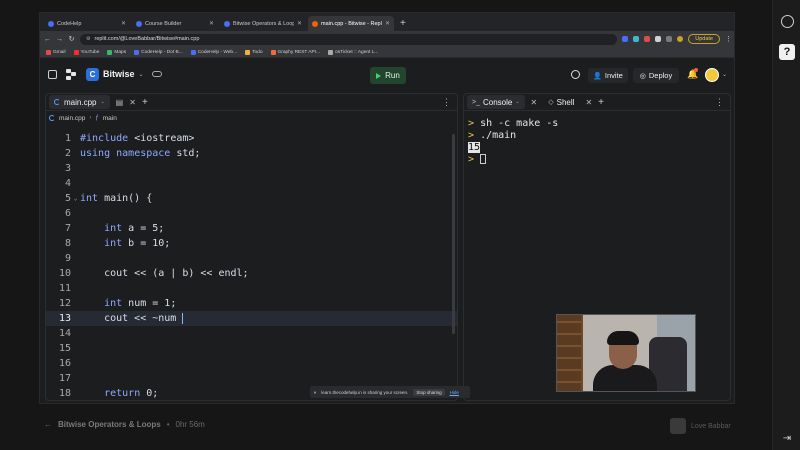 The image size is (800, 450). What do you see at coordinates (704, 39) in the screenshot?
I see `update-button: Update` at bounding box center [704, 39].